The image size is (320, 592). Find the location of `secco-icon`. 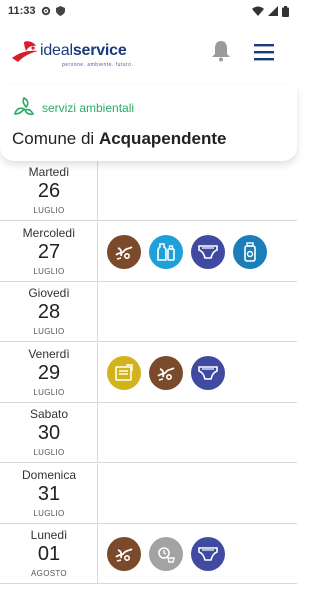

secco-icon is located at coordinates (166, 554).